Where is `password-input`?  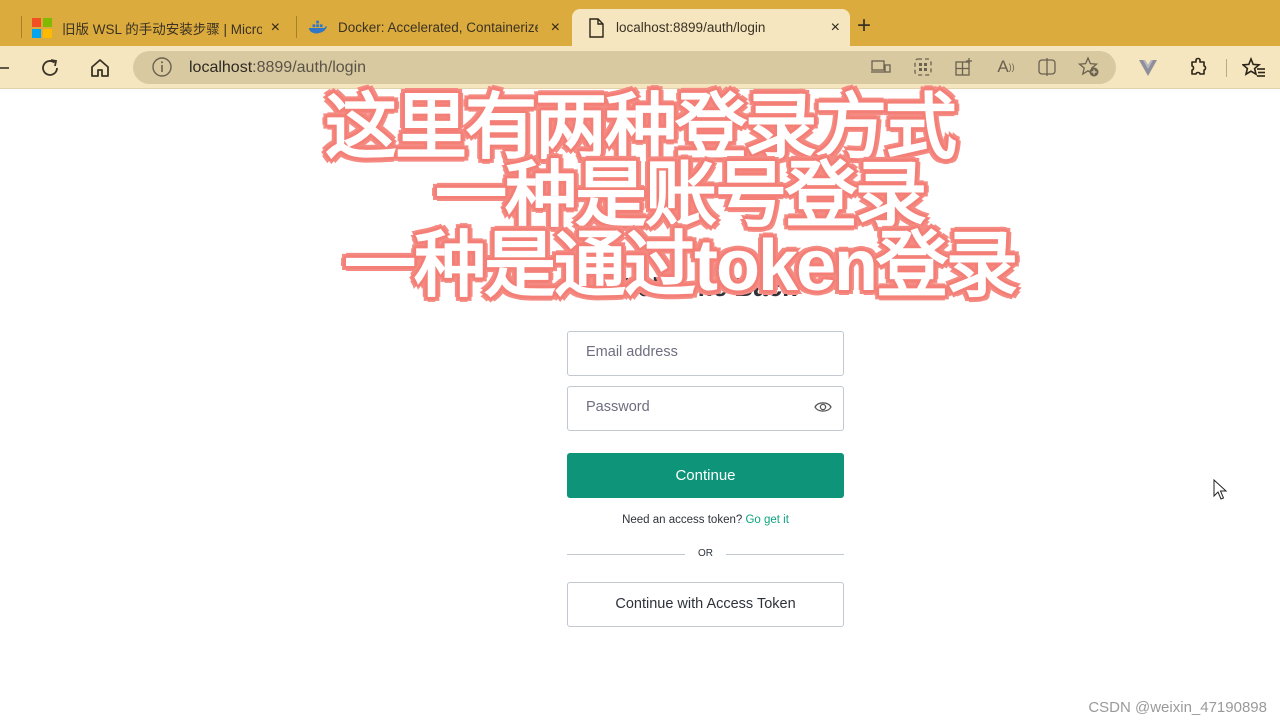
password-input is located at coordinates (696, 407).